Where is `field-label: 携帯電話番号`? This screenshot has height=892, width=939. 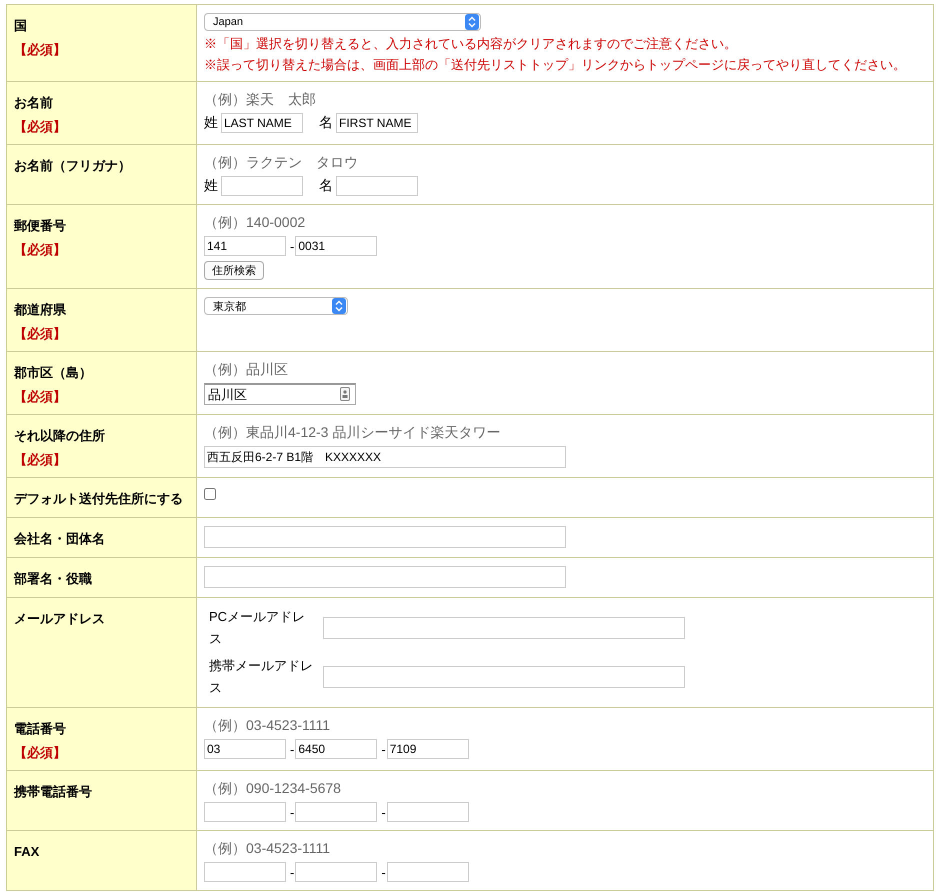
field-label: 携帯電話番号 is located at coordinates (53, 792).